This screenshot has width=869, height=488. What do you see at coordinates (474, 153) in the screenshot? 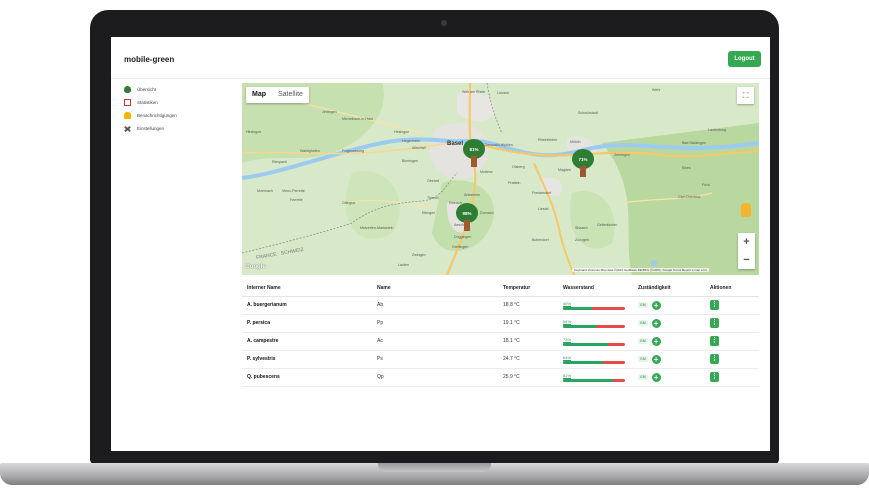
I see `tree-marker: 81%` at bounding box center [474, 153].